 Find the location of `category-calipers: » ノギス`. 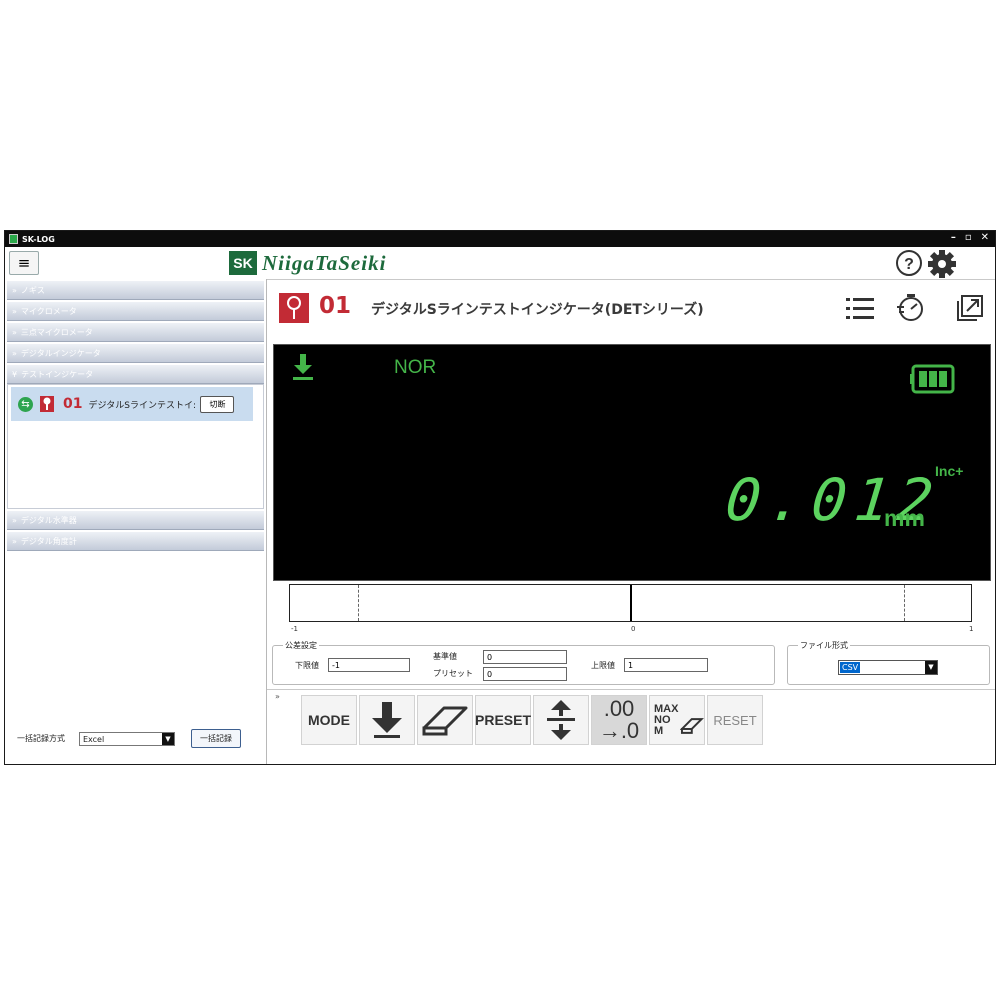

category-calipers: » ノギス is located at coordinates (135, 290).